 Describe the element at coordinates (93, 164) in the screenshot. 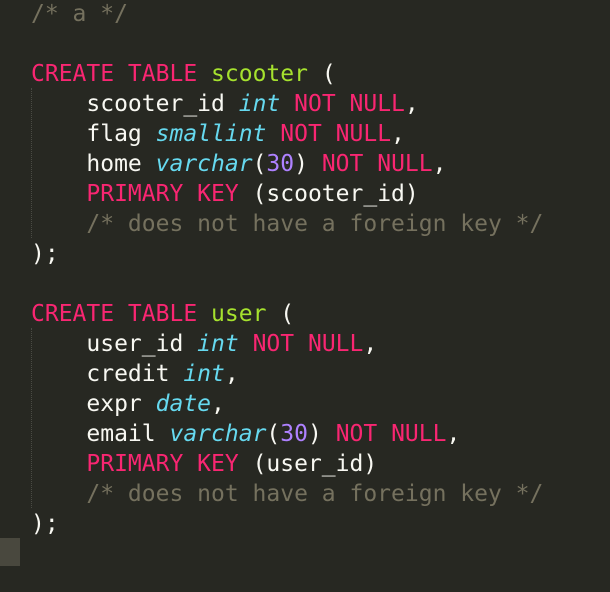

I see `code-token: home` at that location.